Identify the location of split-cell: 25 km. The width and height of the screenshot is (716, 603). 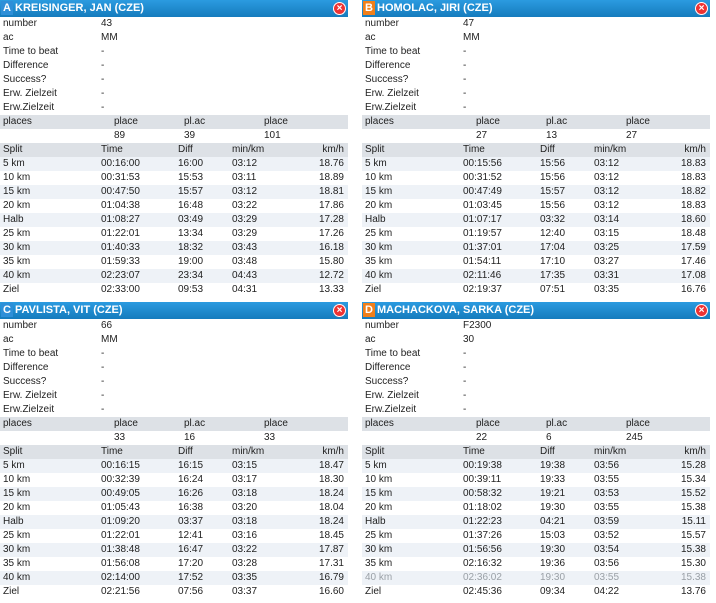
(379, 233).